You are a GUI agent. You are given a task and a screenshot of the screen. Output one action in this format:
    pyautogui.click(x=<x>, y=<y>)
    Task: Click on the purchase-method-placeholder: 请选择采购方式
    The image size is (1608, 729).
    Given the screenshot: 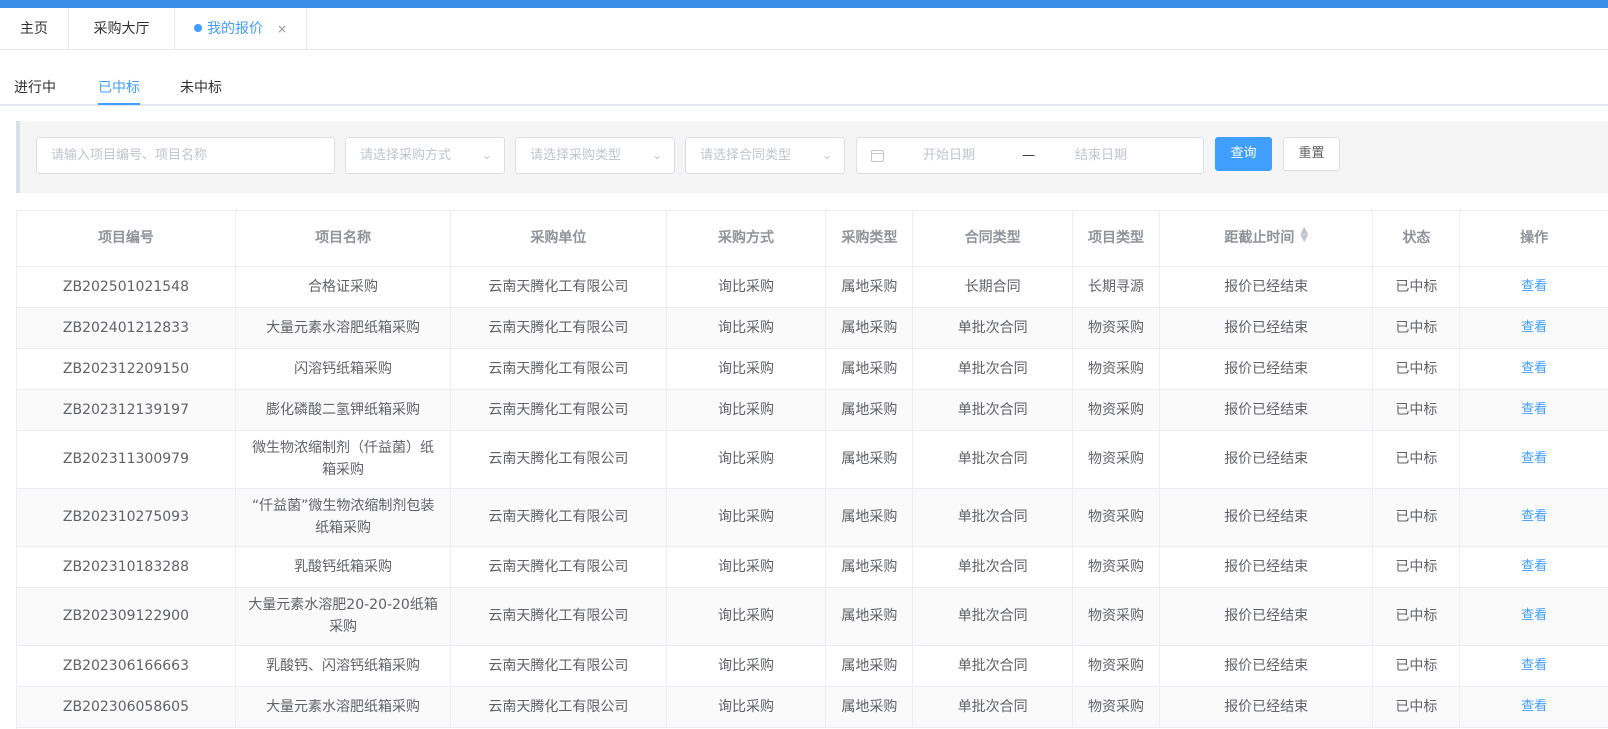 What is the action you would take?
    pyautogui.click(x=406, y=155)
    